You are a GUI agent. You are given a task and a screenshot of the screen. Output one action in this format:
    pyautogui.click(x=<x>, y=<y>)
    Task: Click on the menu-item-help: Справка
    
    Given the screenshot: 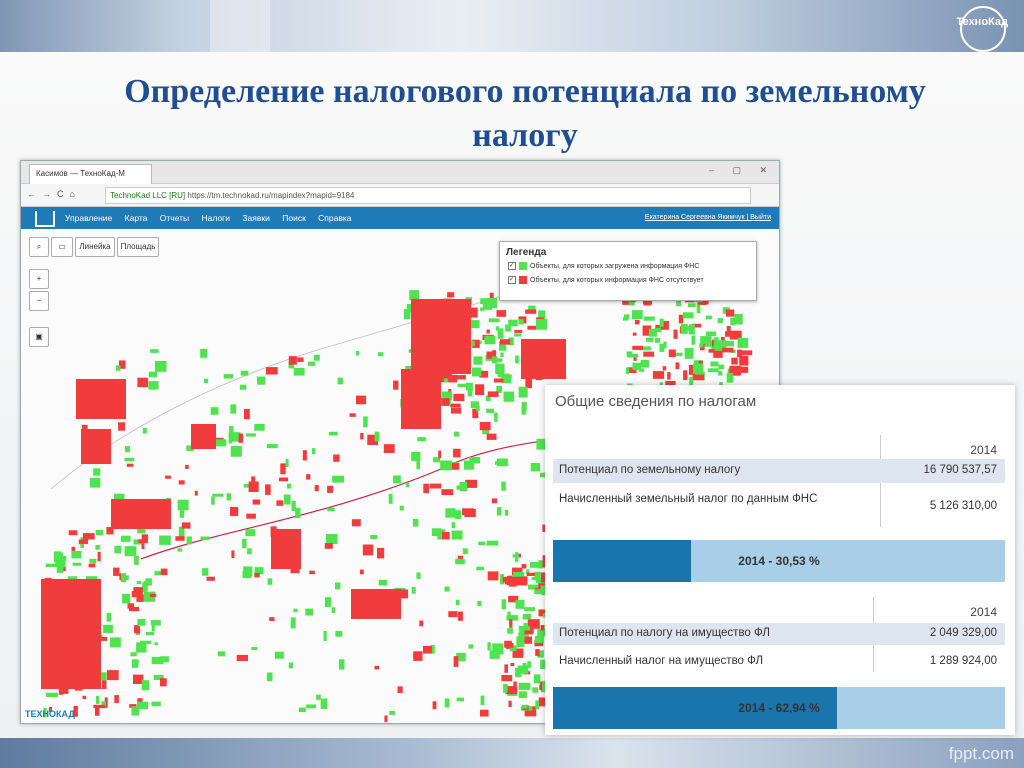 What is the action you would take?
    pyautogui.click(x=334, y=218)
    